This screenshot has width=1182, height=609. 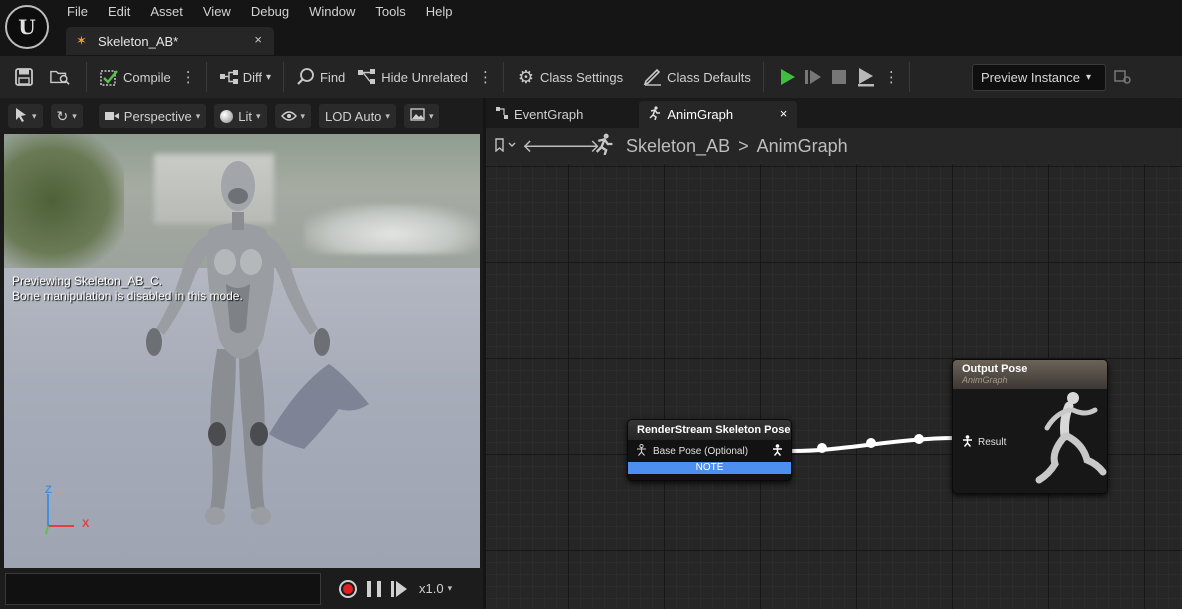 What do you see at coordinates (374, 588) in the screenshot?
I see `pause-icon` at bounding box center [374, 588].